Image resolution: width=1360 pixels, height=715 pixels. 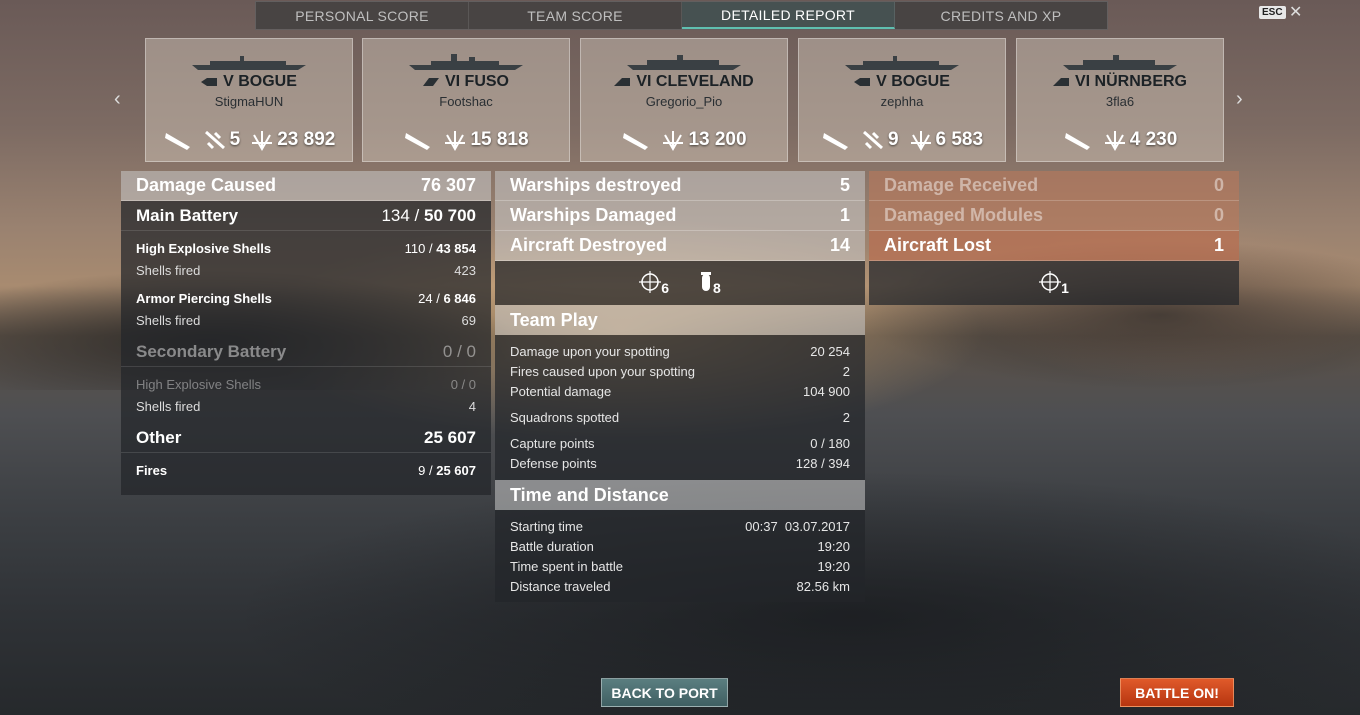 I want to click on planes-count: 9, so click(x=893, y=139).